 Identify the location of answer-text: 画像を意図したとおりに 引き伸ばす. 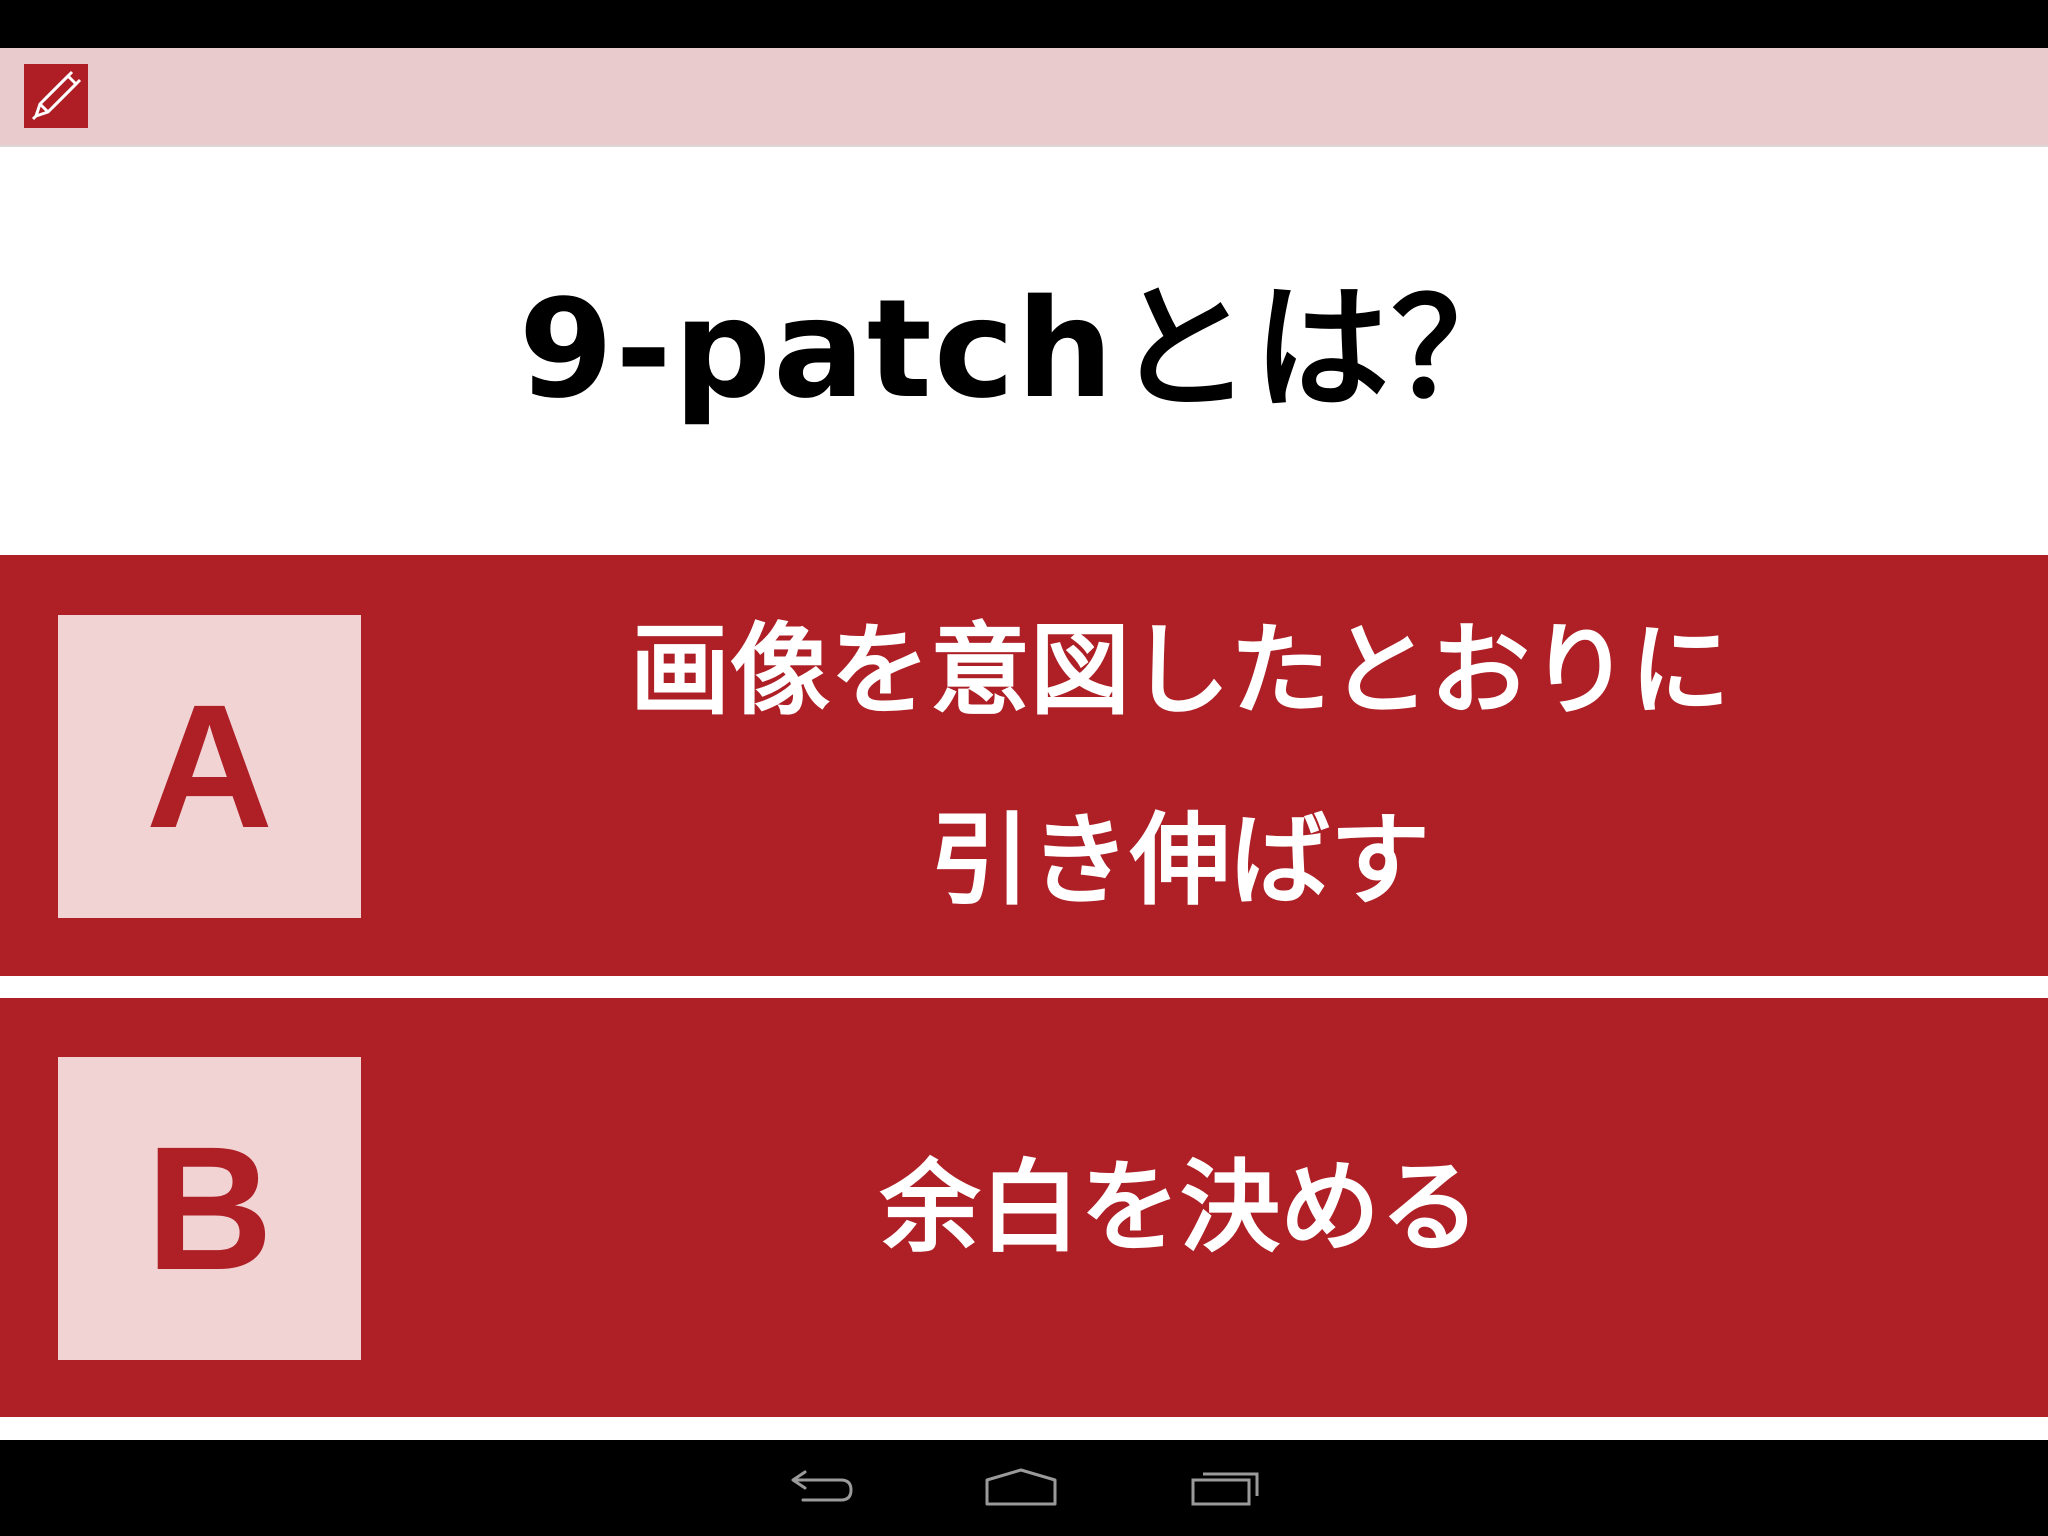
(1180, 765).